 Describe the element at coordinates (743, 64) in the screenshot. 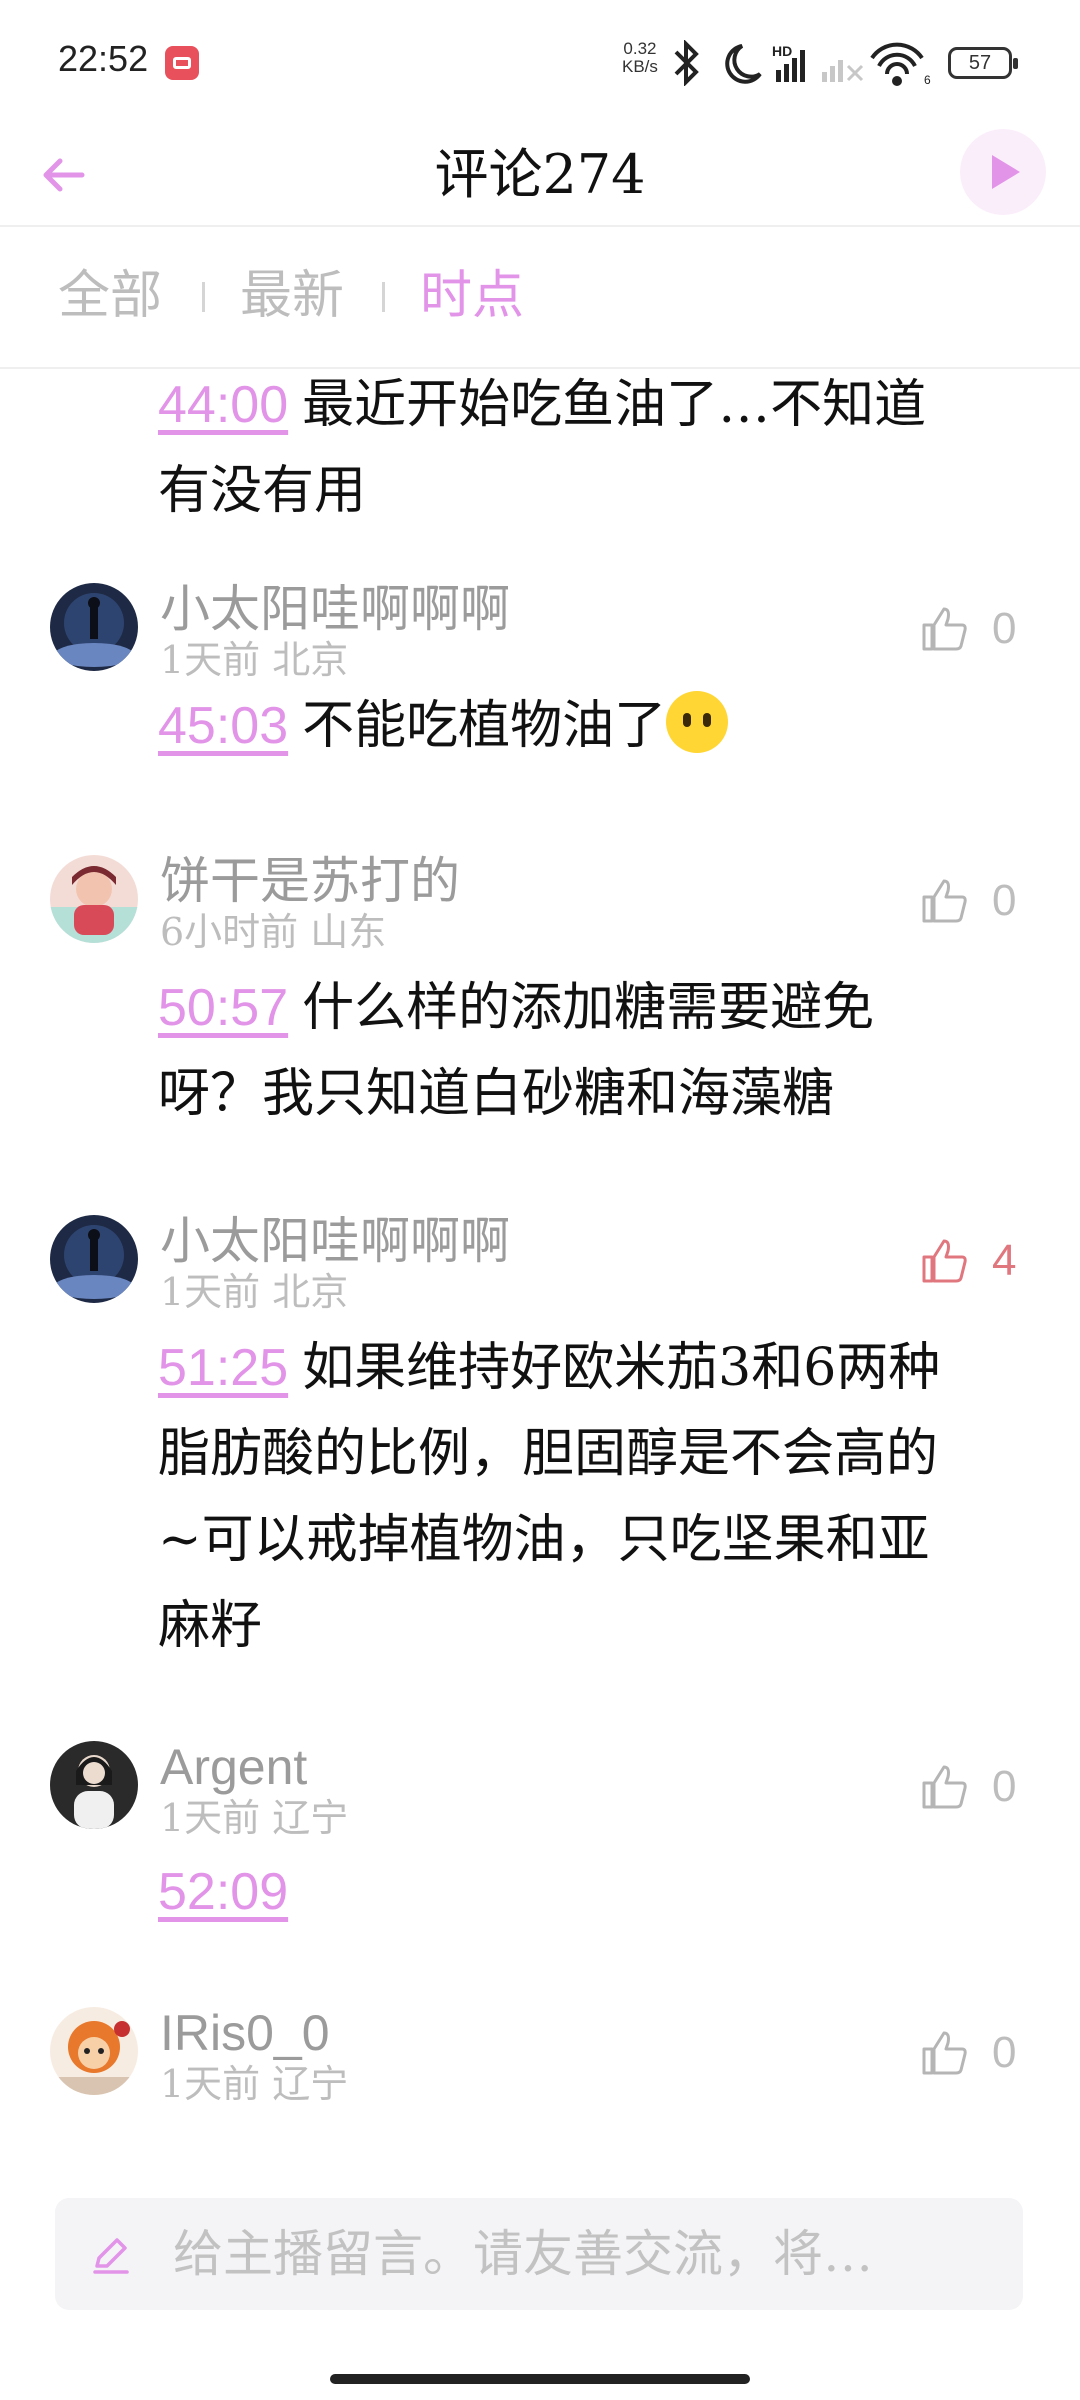

I see `do-not-disturb-moon-icon` at that location.